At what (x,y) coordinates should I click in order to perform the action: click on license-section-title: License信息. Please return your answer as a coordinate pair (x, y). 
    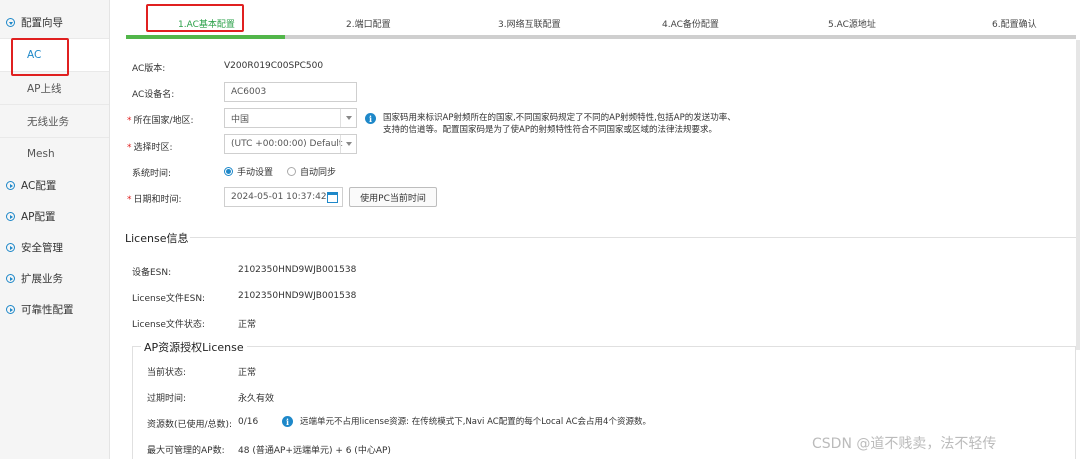
    Looking at the image, I should click on (157, 238).